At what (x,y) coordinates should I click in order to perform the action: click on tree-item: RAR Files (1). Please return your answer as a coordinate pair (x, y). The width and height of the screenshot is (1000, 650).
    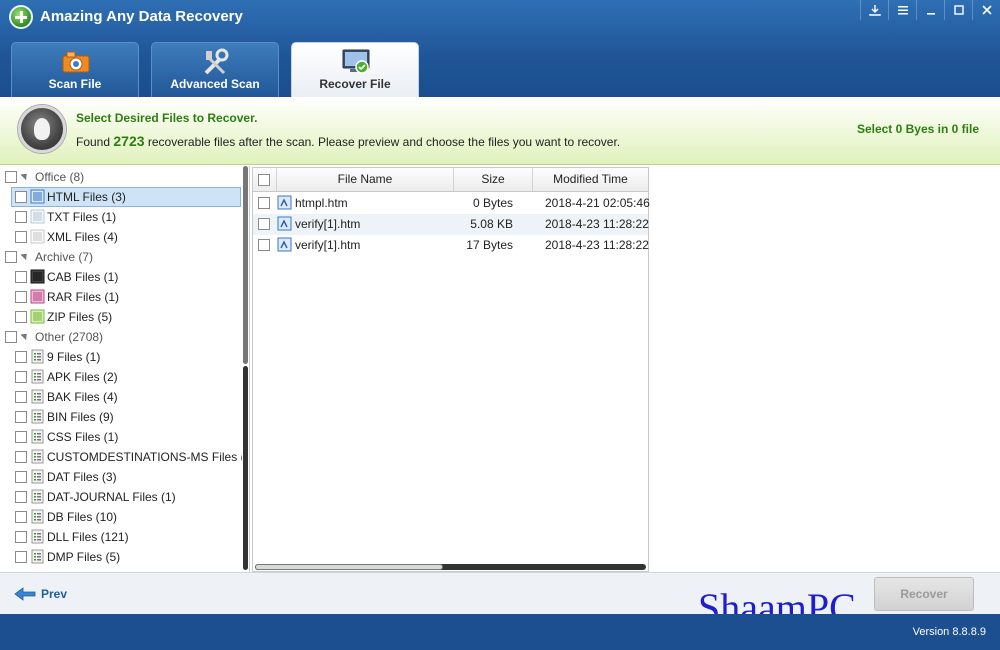
    Looking at the image, I should click on (121, 297).